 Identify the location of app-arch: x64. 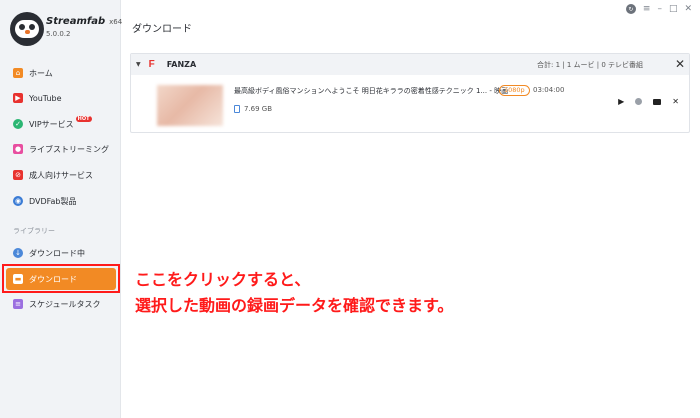
(116, 22).